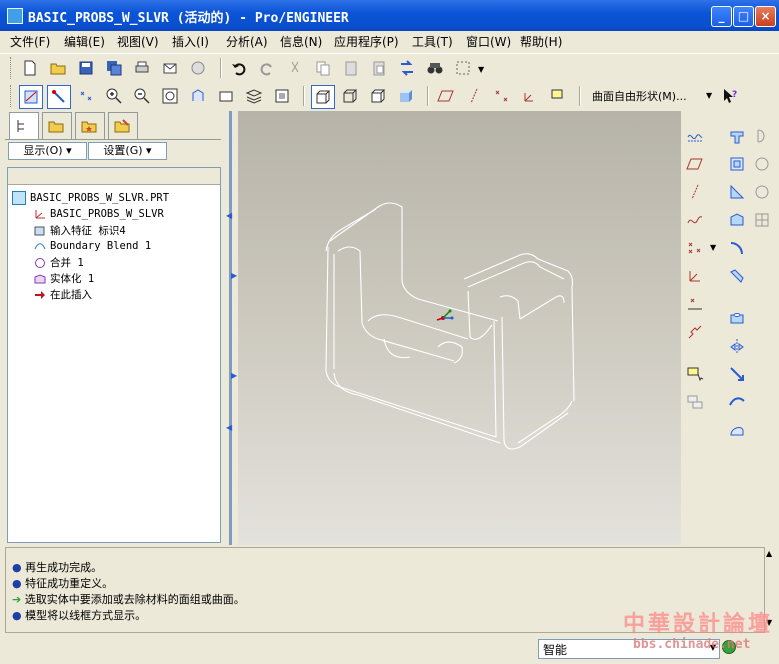 The width and height of the screenshot is (779, 664). What do you see at coordinates (198, 96) in the screenshot?
I see `reorient-icon` at bounding box center [198, 96].